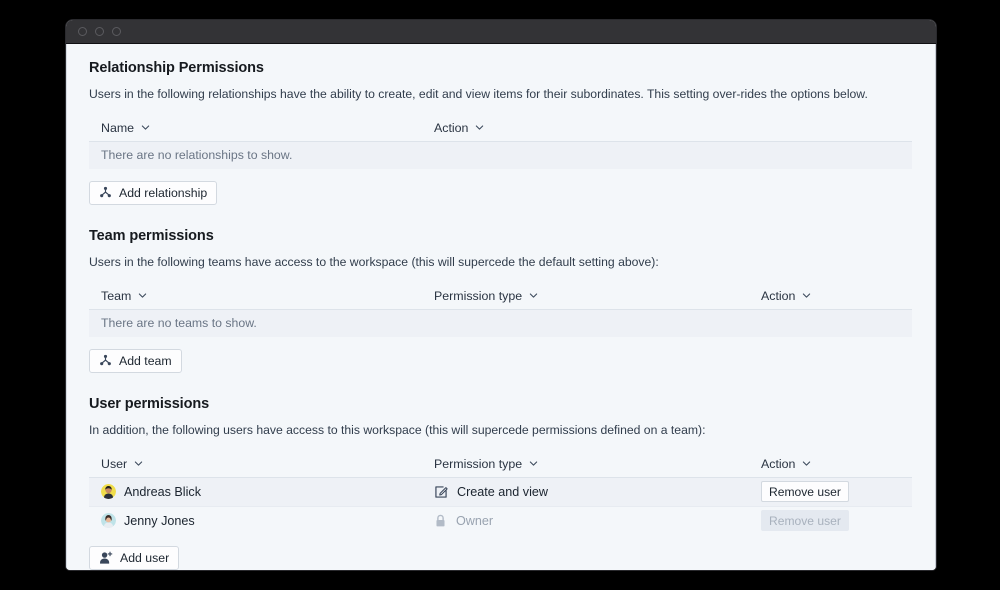  I want to click on permission-type-cell: Owner, so click(597, 521).